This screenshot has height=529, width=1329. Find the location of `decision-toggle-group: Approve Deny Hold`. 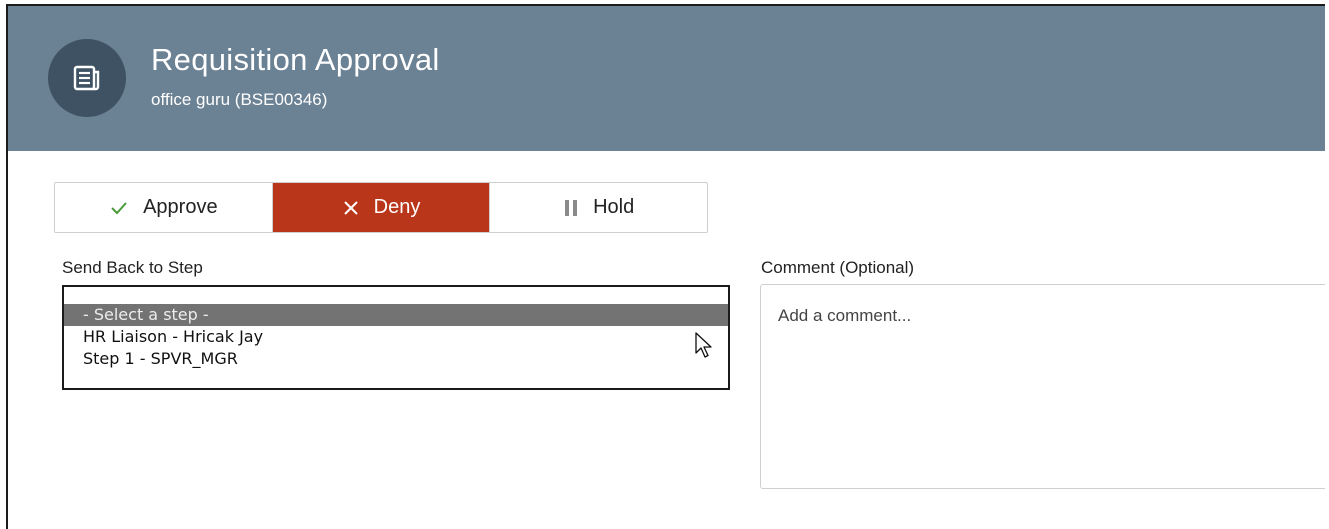

decision-toggle-group: Approve Deny Hold is located at coordinates (381, 207).